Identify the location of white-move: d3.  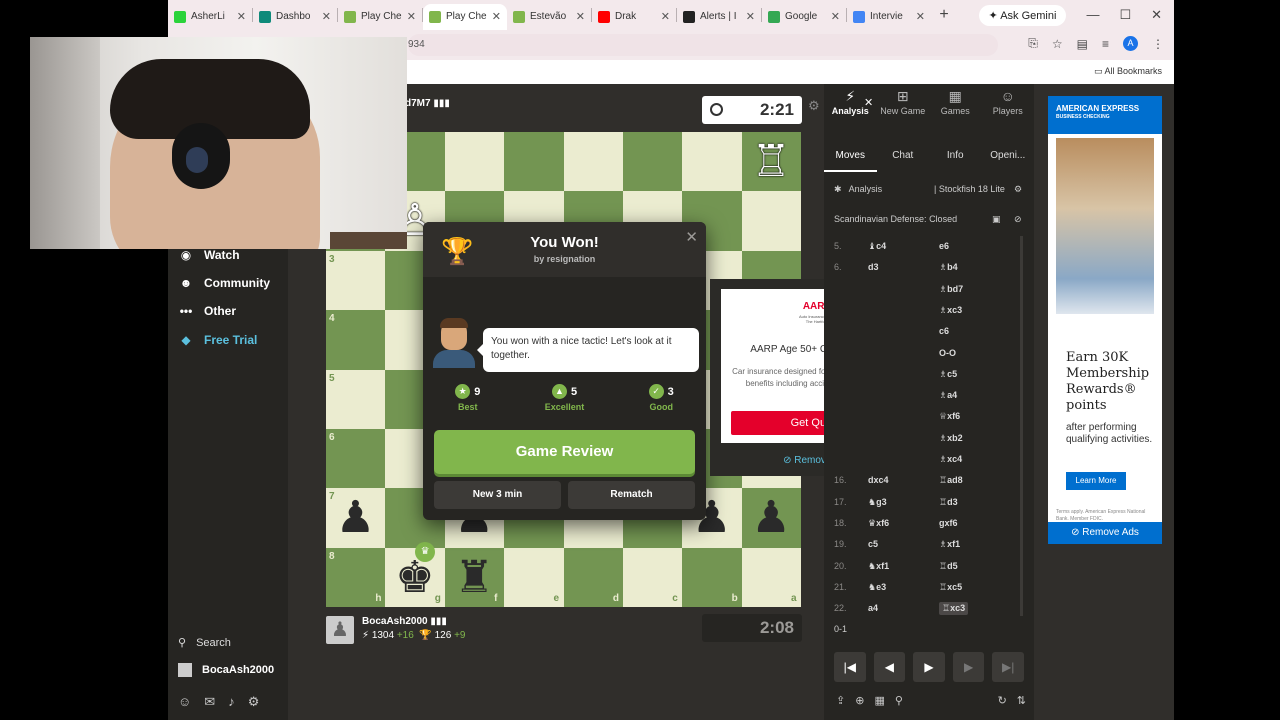
(873, 267).